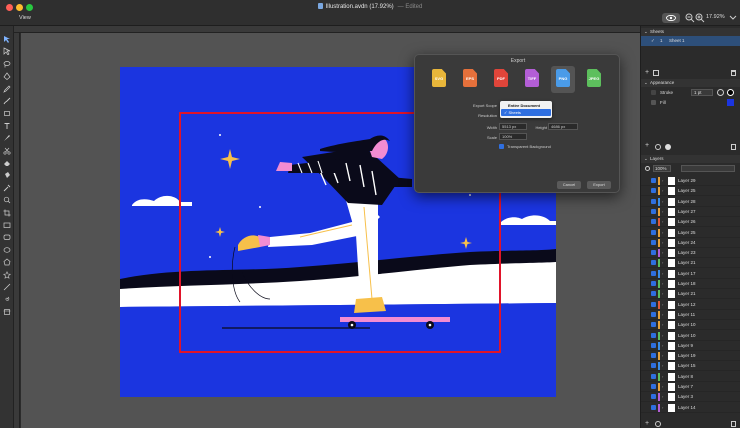 This screenshot has width=740, height=428. Describe the element at coordinates (653, 41) in the screenshot. I see `checkmark-icon: ✓` at that location.